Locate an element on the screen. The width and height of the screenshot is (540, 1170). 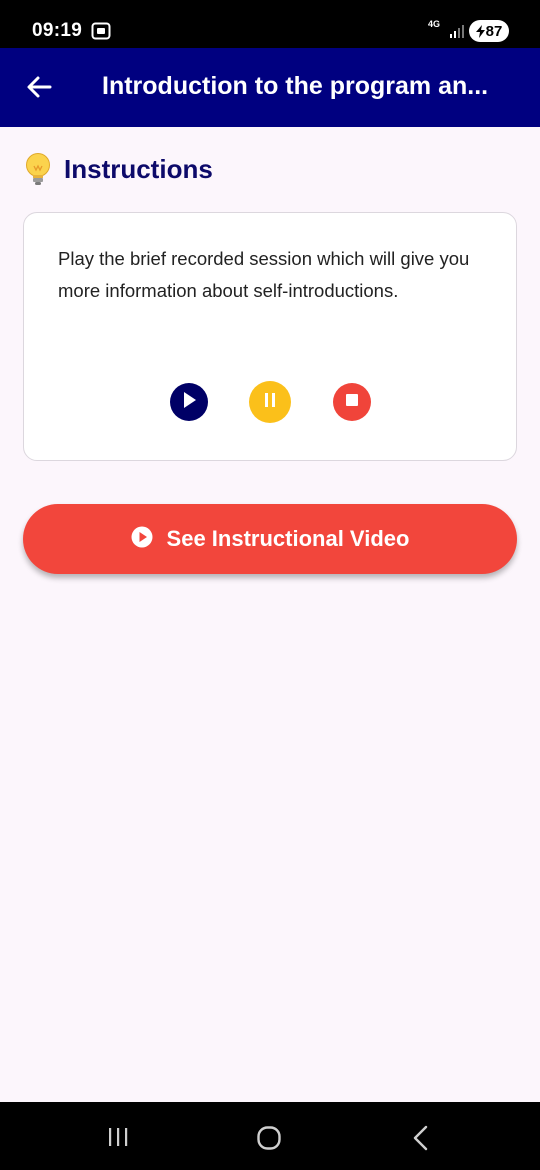
play-circle-icon is located at coordinates (142, 539).